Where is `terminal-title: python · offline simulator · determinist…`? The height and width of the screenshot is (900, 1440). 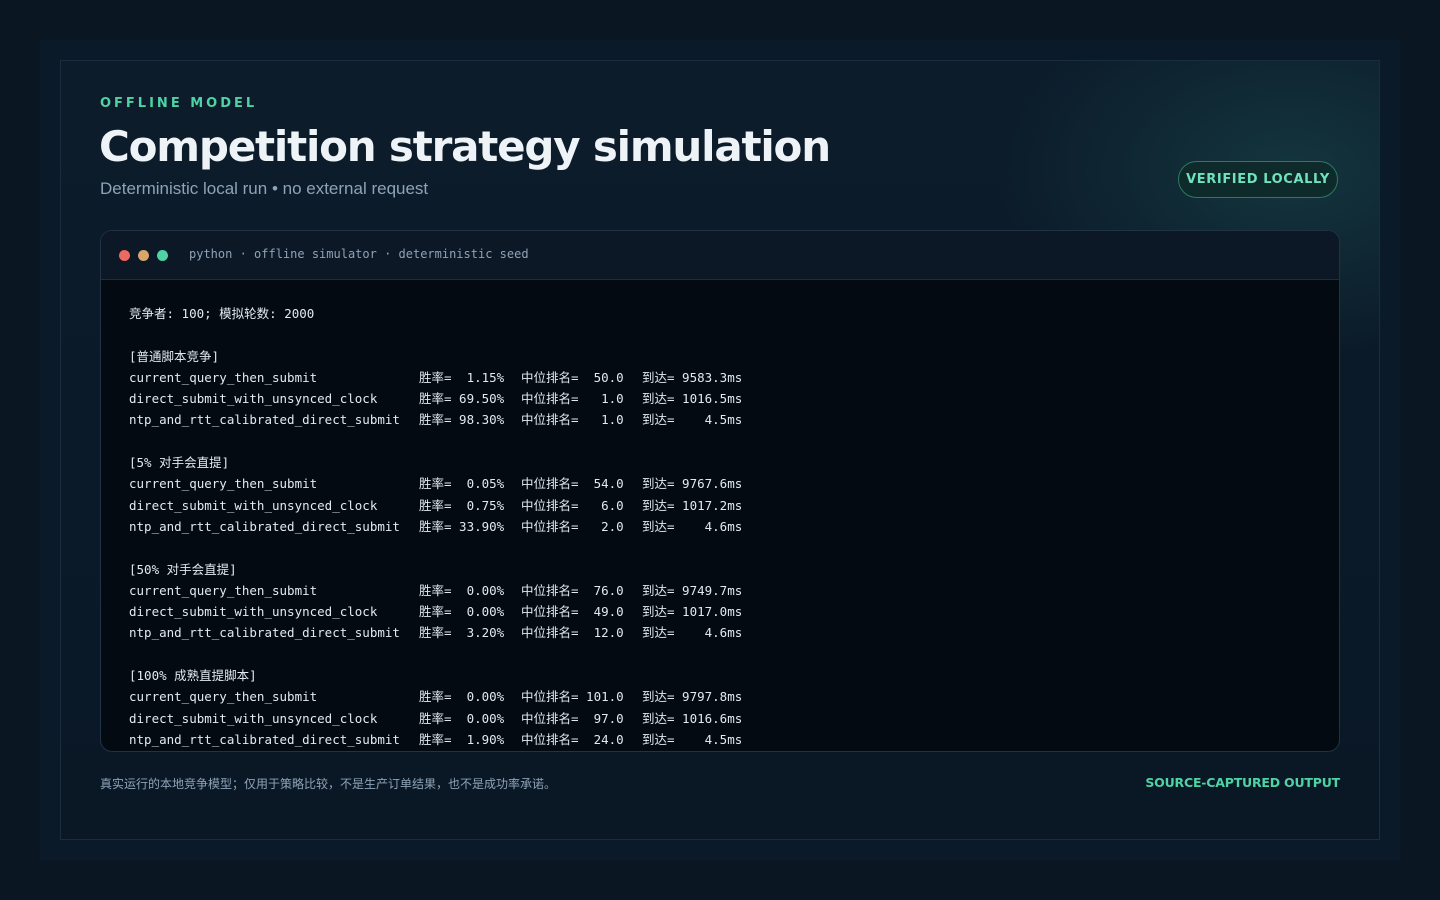
terminal-title: python · offline simulator · determinist… is located at coordinates (359, 254).